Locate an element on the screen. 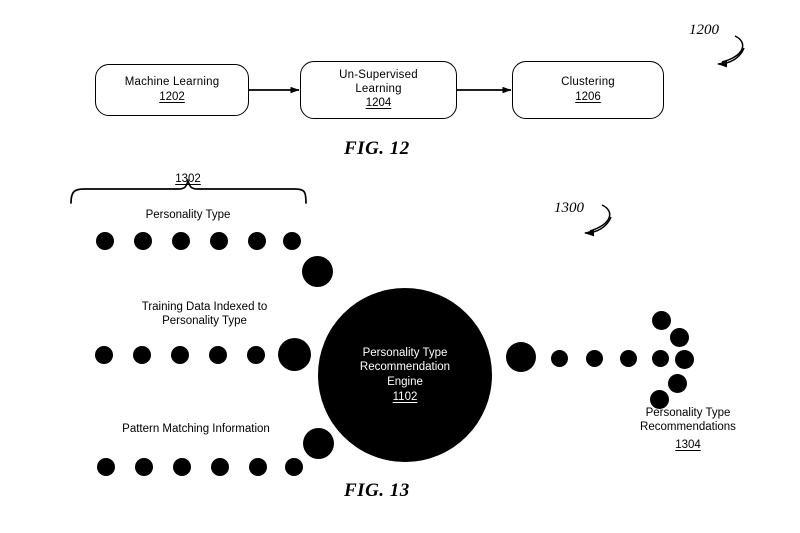  flow-box-clustering: Clustering 1206 is located at coordinates (588, 90).